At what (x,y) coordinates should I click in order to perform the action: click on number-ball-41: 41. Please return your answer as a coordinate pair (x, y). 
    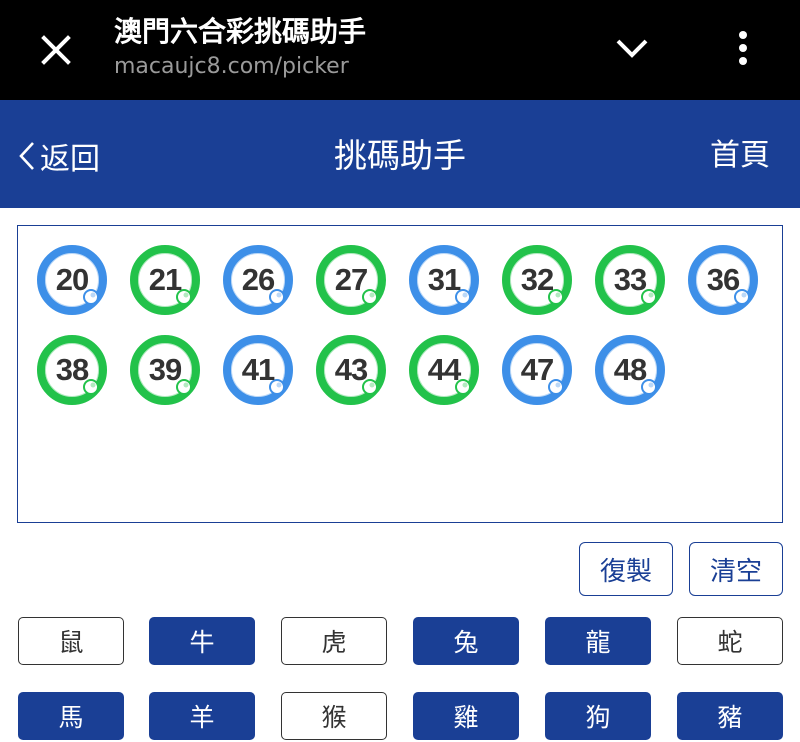
    Looking at the image, I should click on (258, 370).